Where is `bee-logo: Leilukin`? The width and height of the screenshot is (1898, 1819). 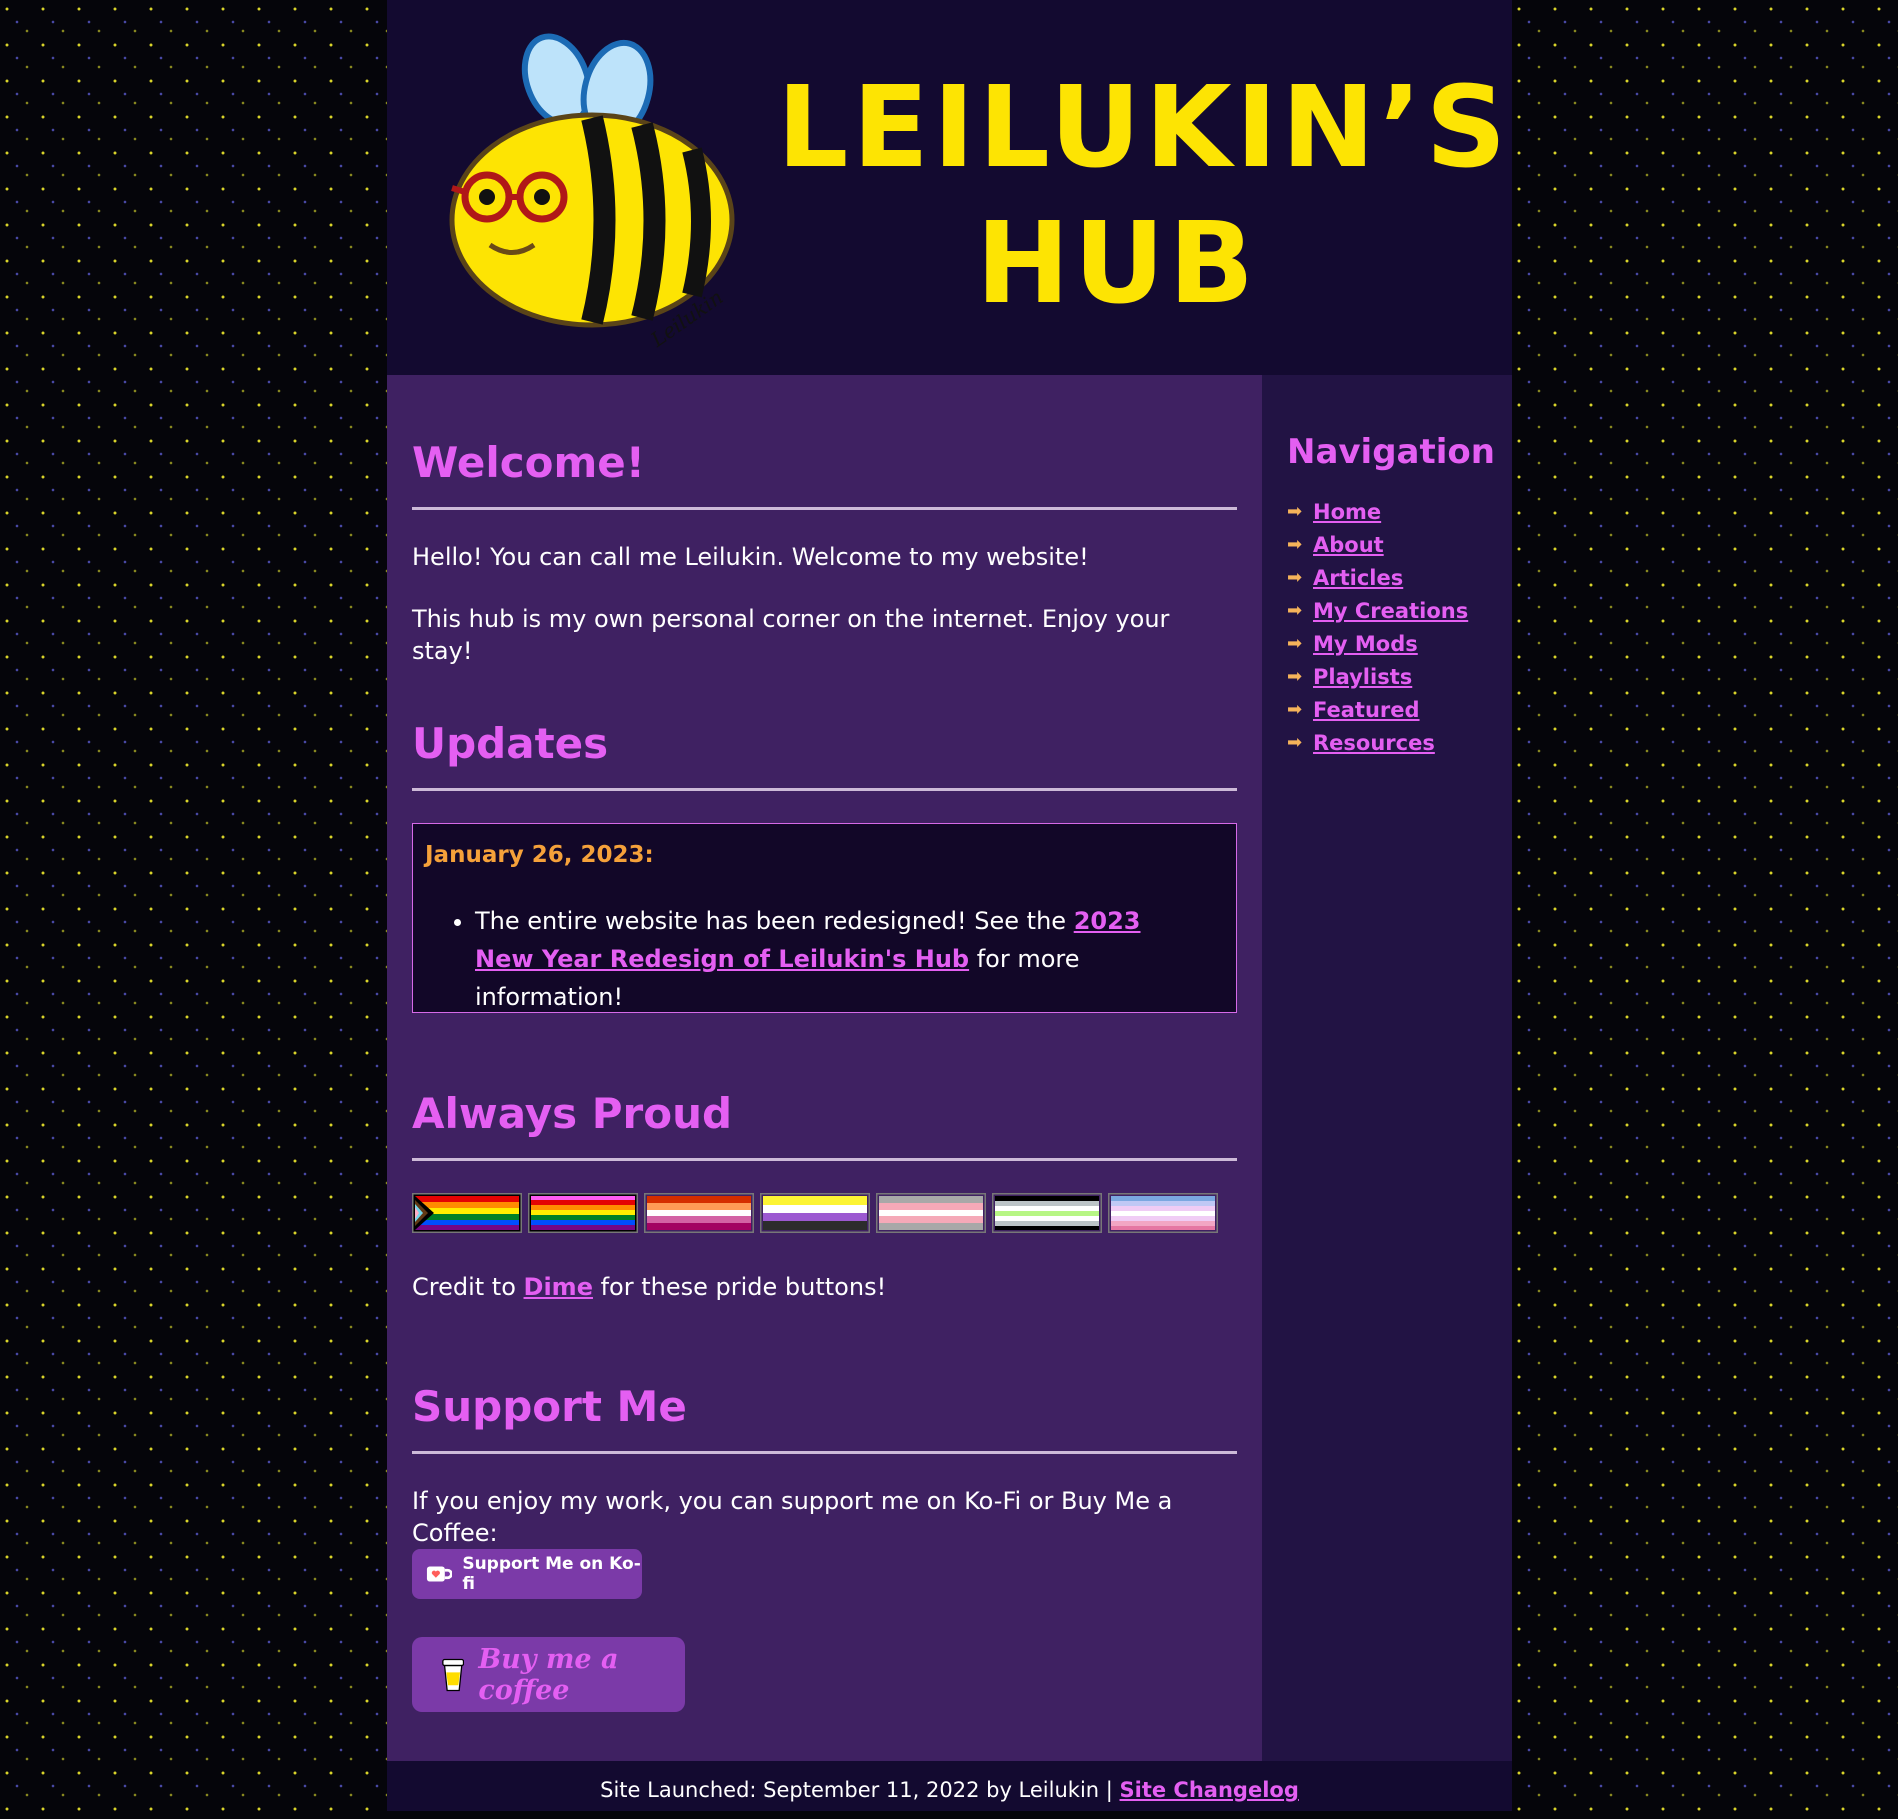 bee-logo: Leilukin is located at coordinates (602, 185).